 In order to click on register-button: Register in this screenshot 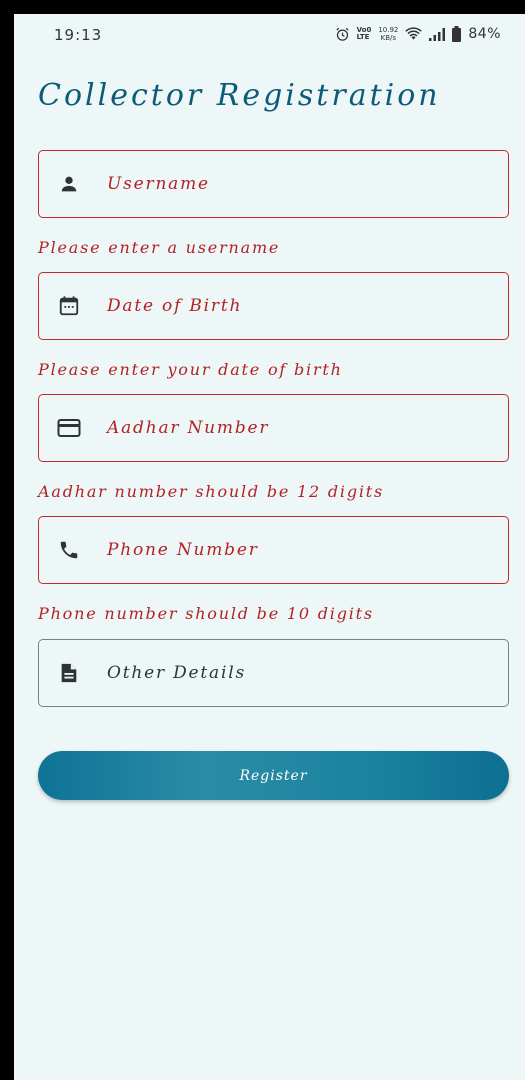, I will do `click(273, 775)`.